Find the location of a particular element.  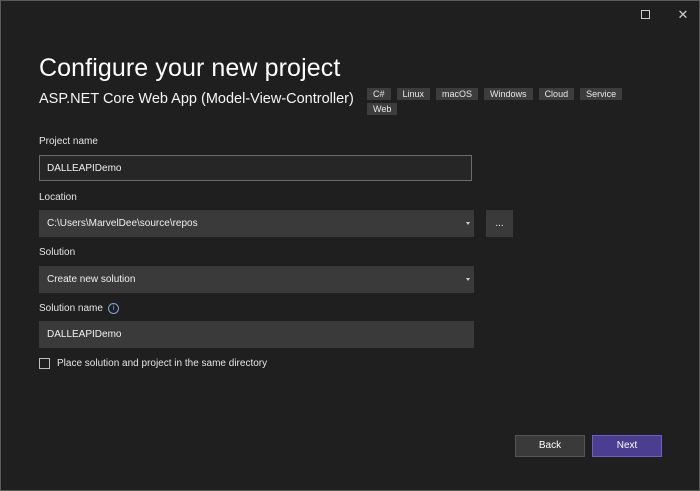

tag-csharp: C# is located at coordinates (379, 94).